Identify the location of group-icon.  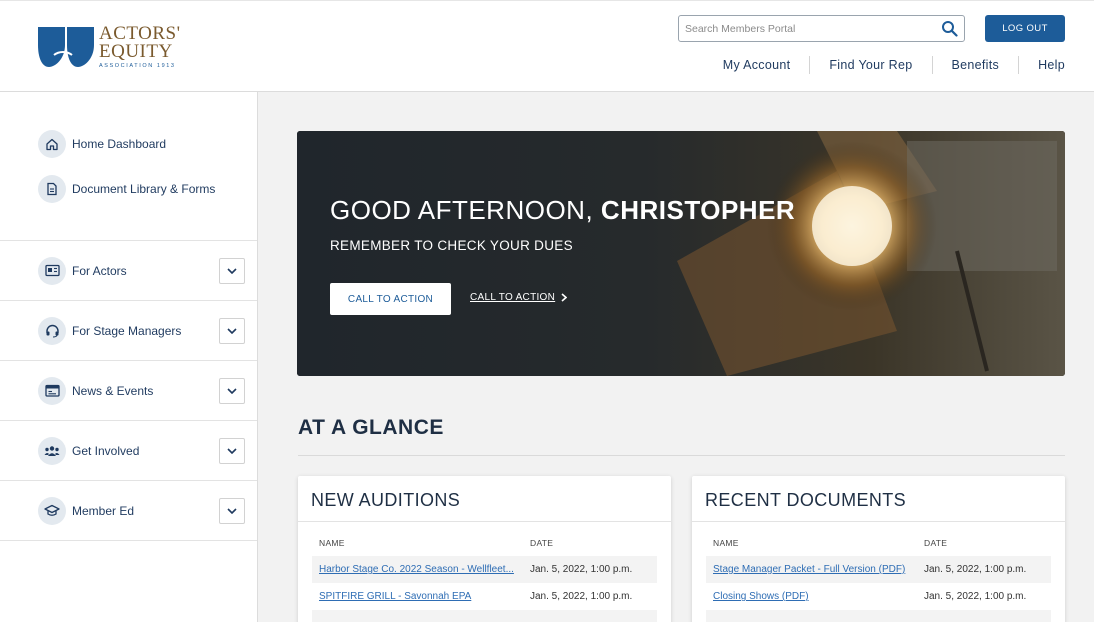
(52, 450).